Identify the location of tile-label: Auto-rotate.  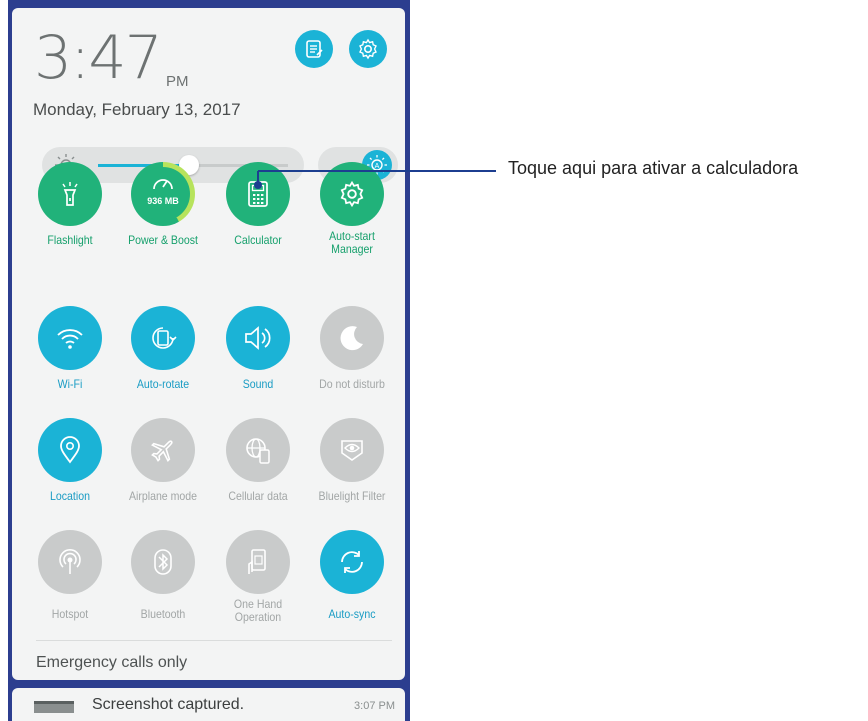
(163, 384).